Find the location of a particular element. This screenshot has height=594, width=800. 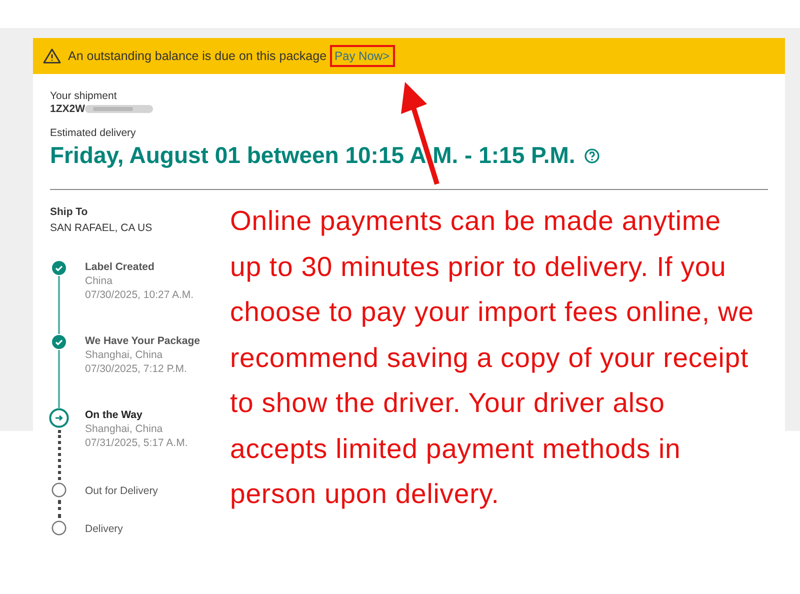

alert-message: An outstanding balance is due on this package is located at coordinates (197, 56).